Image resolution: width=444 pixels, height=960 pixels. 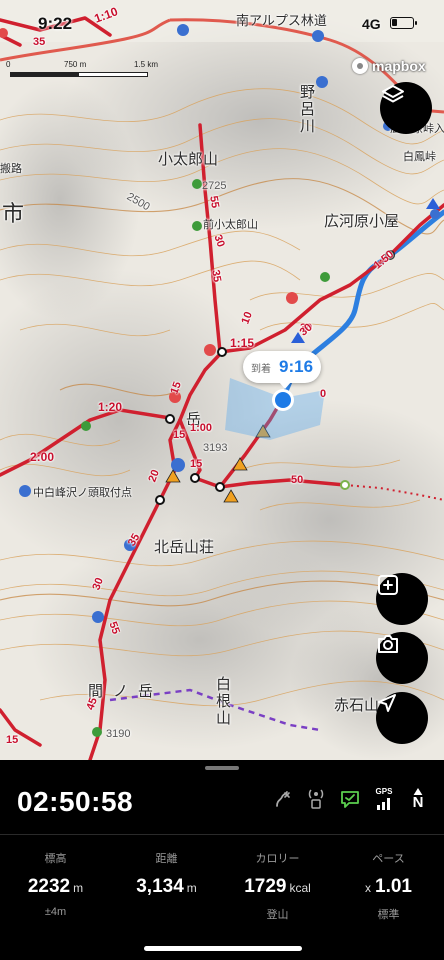 I want to click on mapbox-logo: mapbox, so click(x=389, y=66).